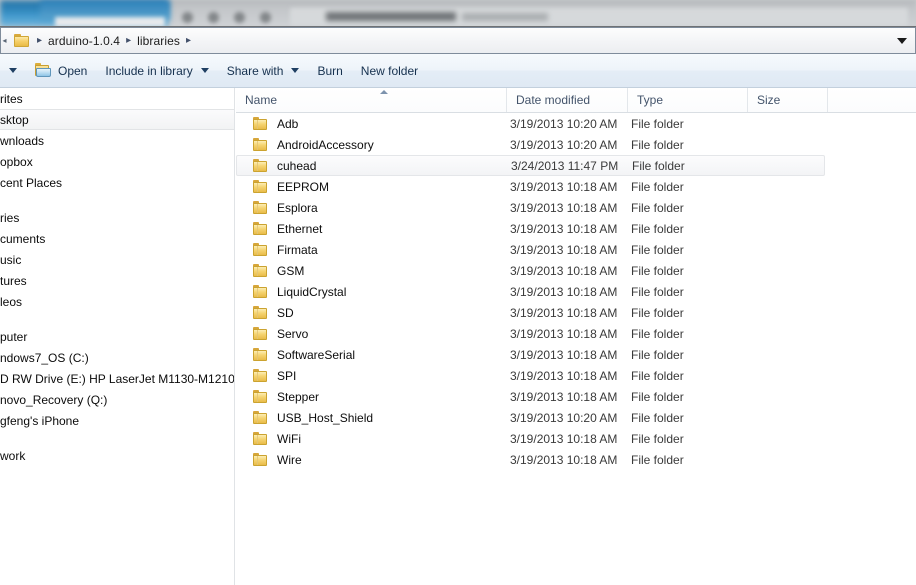 This screenshot has height=585, width=916. Describe the element at coordinates (117, 399) in the screenshot. I see `sidebar-item: novo_Recovery (Q:)` at that location.